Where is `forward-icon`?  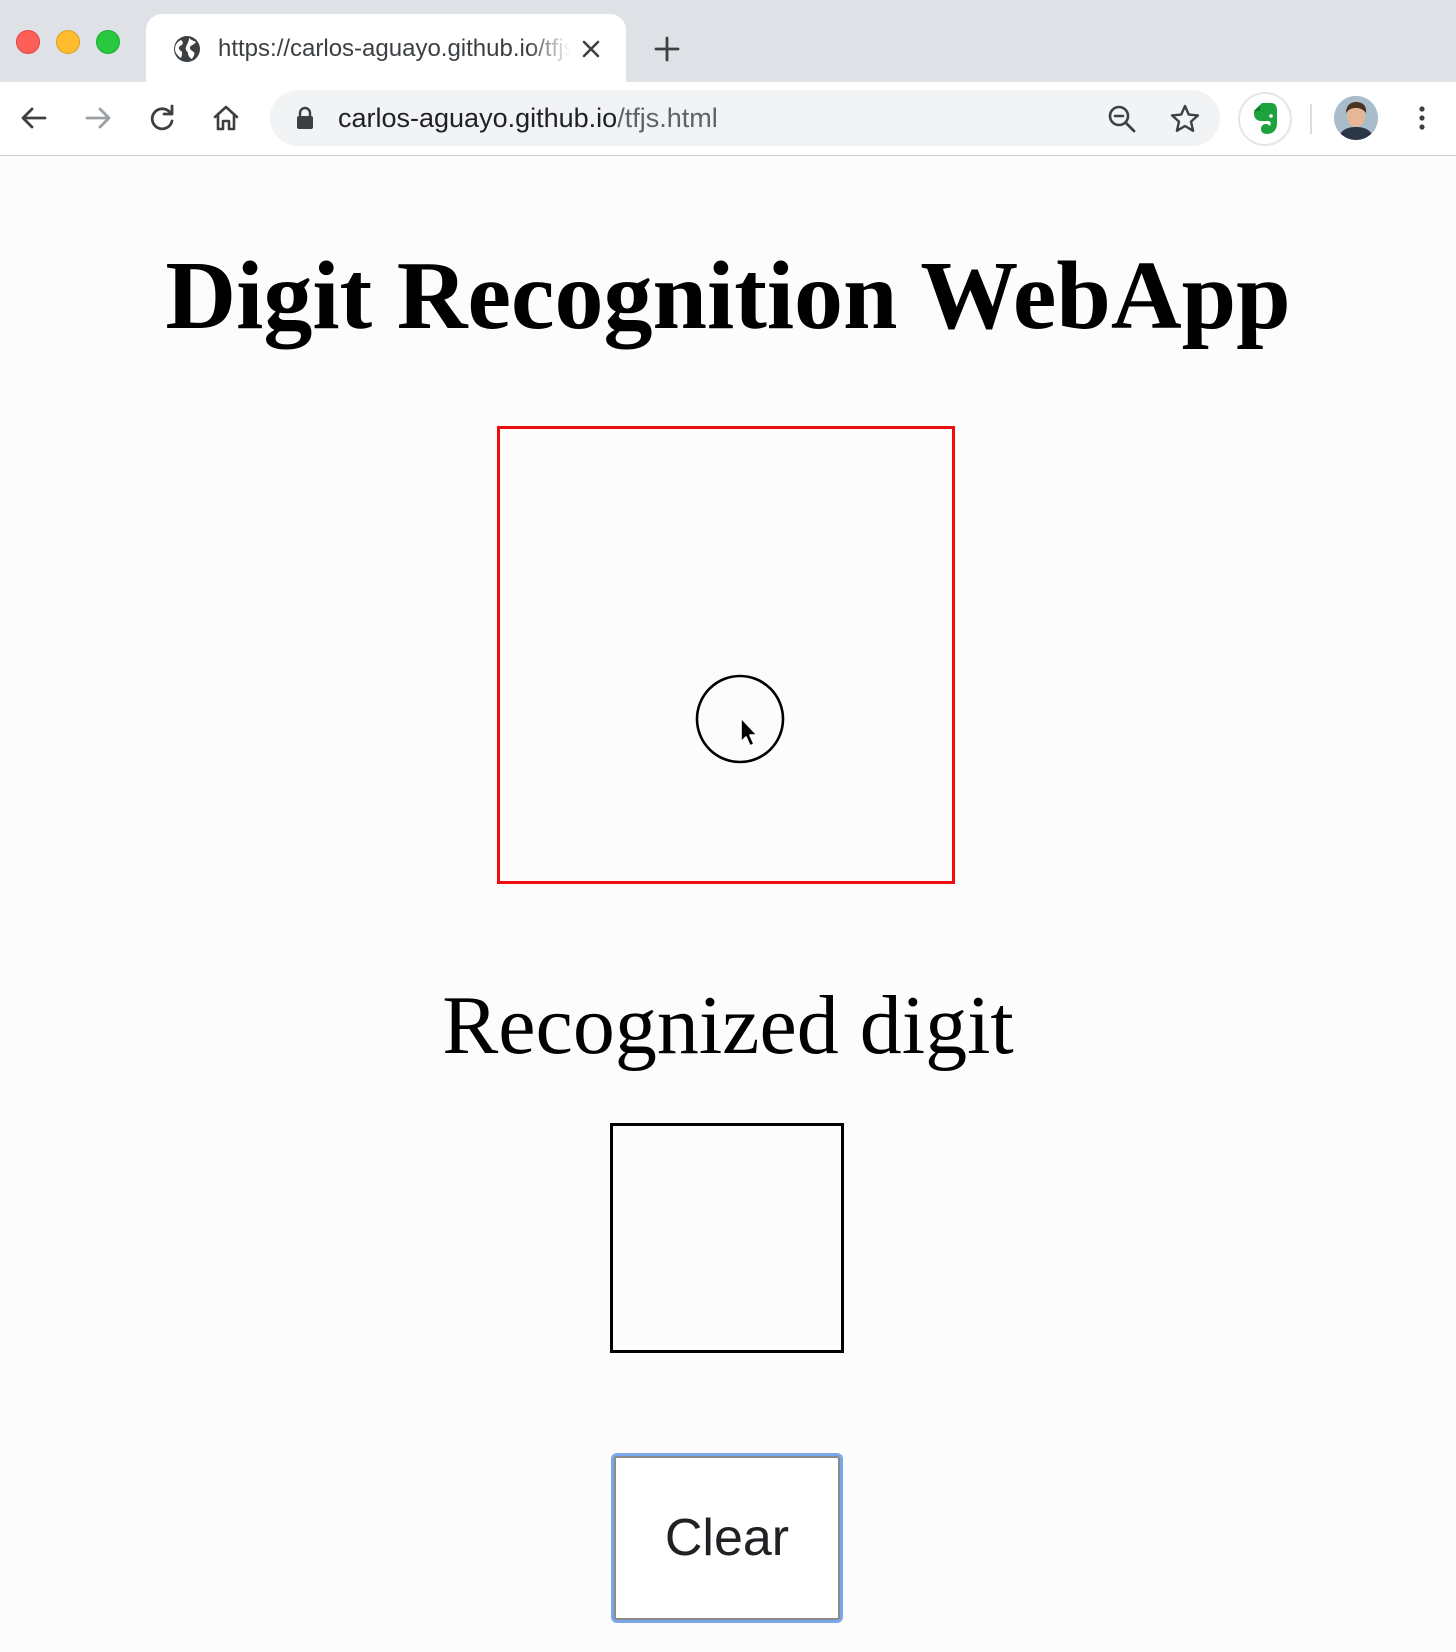
forward-icon is located at coordinates (98, 118).